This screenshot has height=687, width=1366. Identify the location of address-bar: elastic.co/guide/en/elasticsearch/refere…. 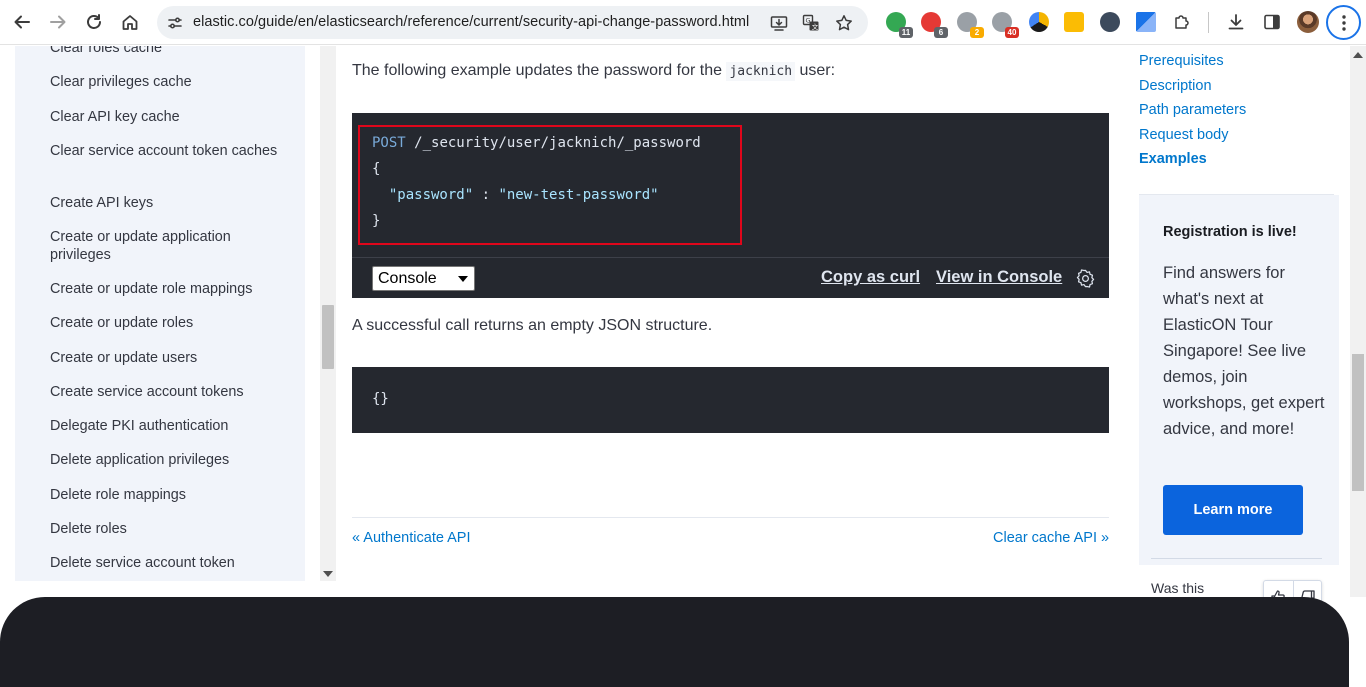
(512, 22).